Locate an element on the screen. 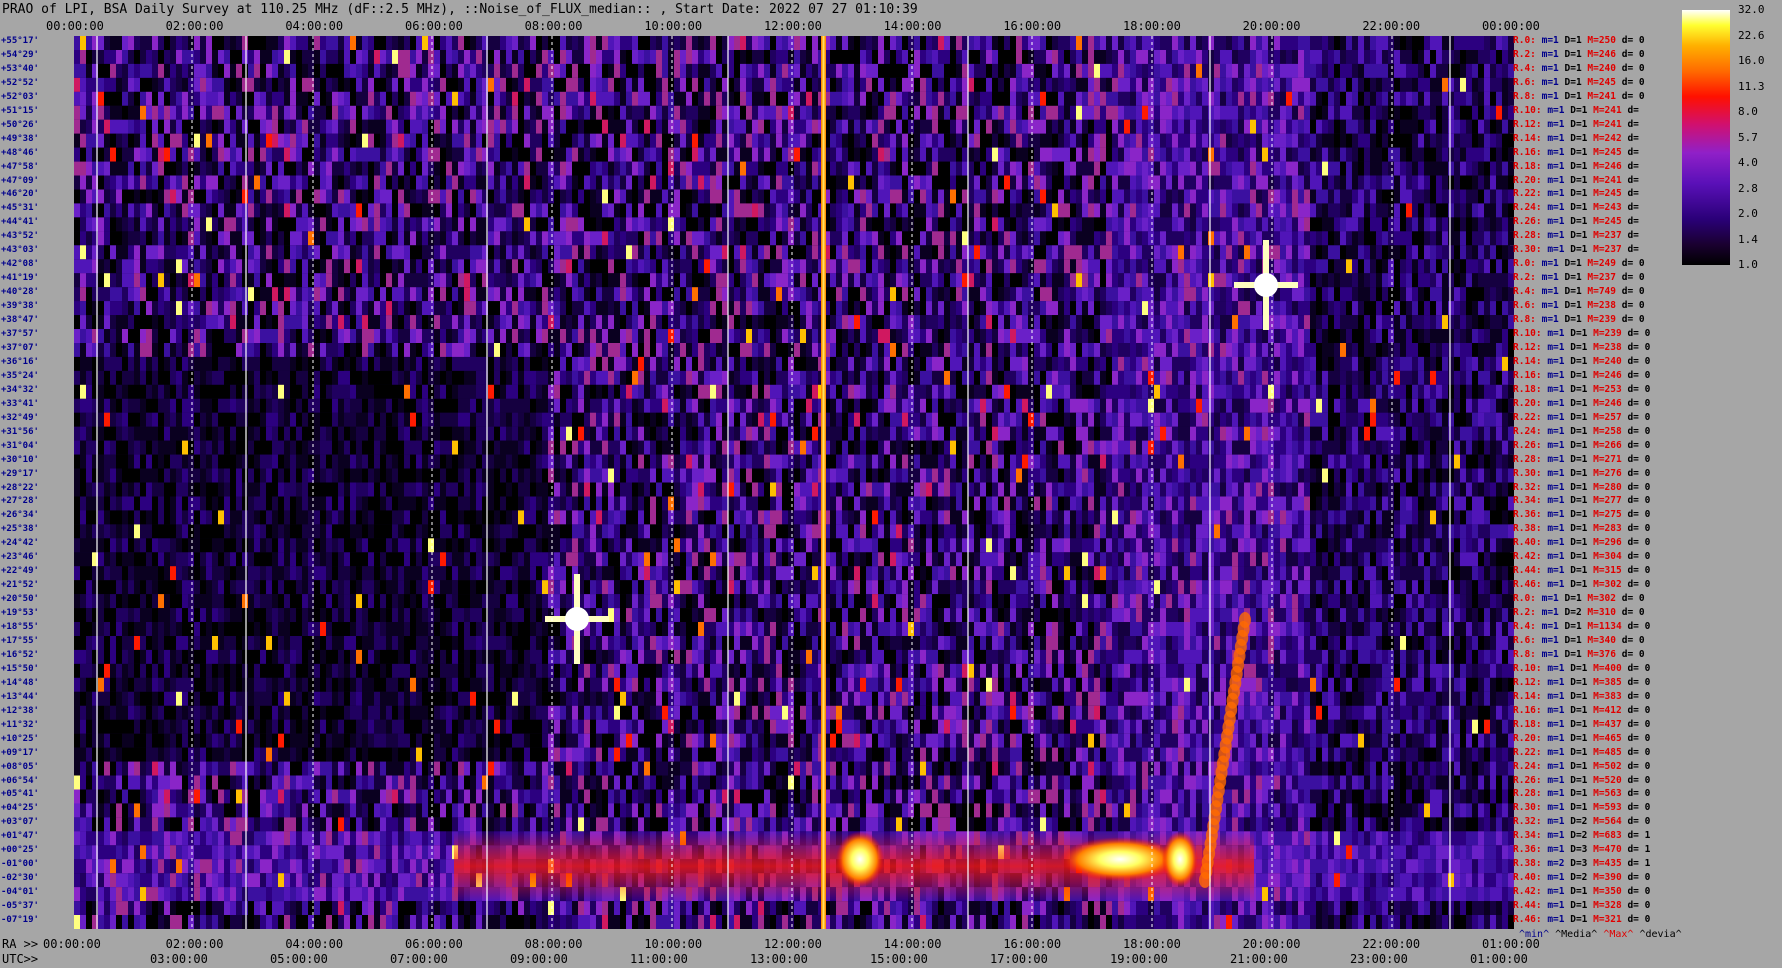 This screenshot has height=968, width=1782. row-stat-field: M=241 is located at coordinates (1610, 124).